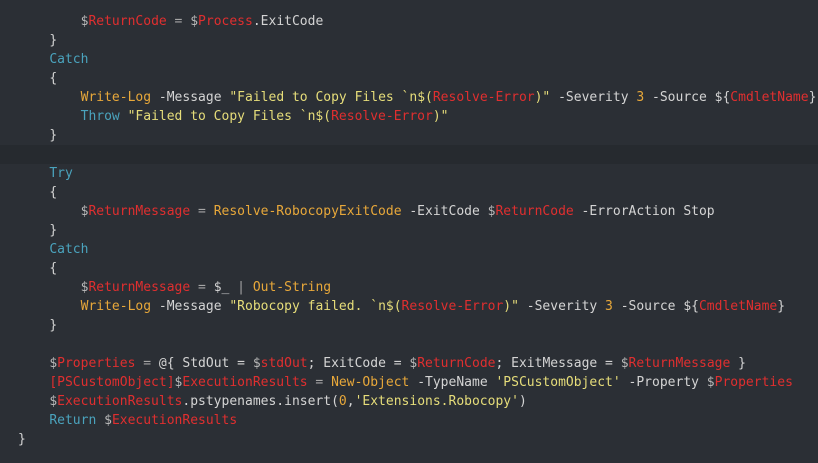 This screenshot has width=818, height=463. I want to click on code-token-cmd: Write-Log, so click(116, 306).